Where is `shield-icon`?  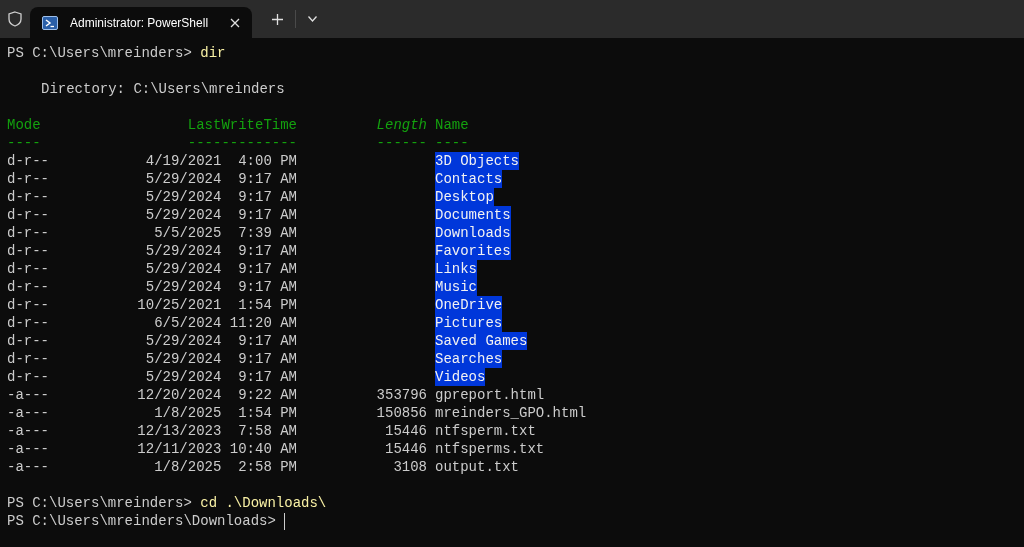 shield-icon is located at coordinates (15, 19).